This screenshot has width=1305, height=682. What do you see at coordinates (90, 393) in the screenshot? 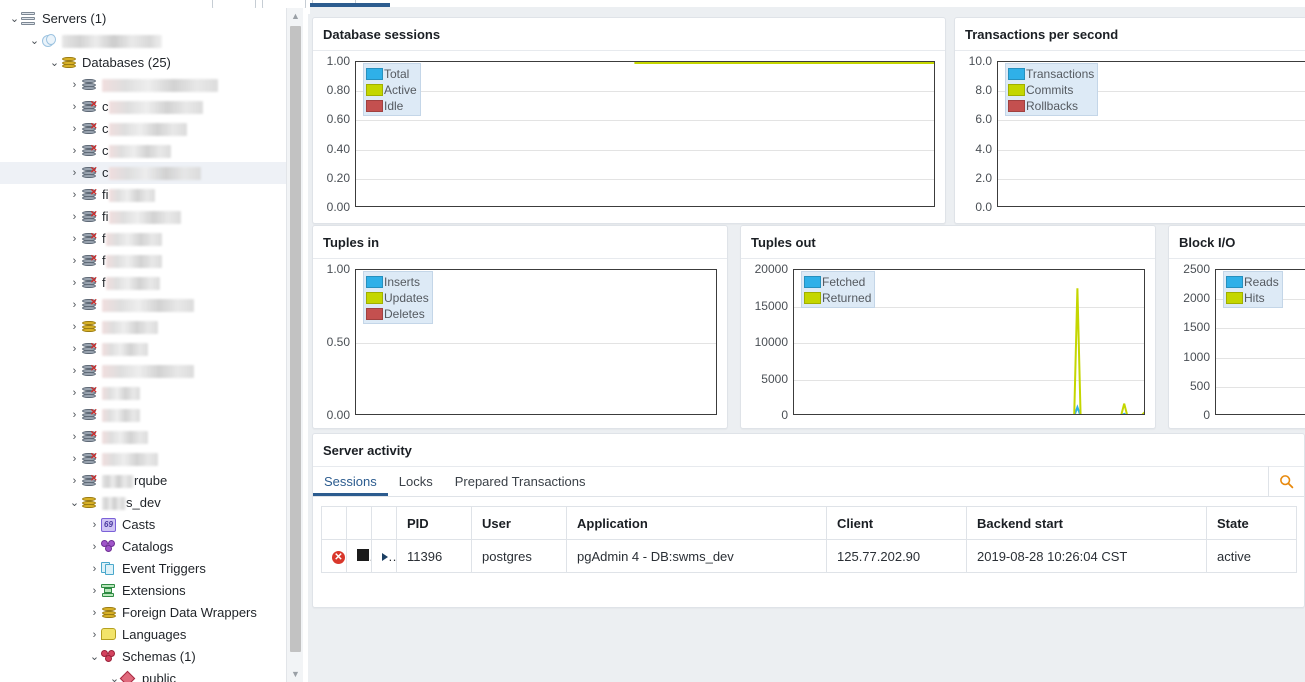
I see `database-icon-x: ✕` at bounding box center [90, 393].